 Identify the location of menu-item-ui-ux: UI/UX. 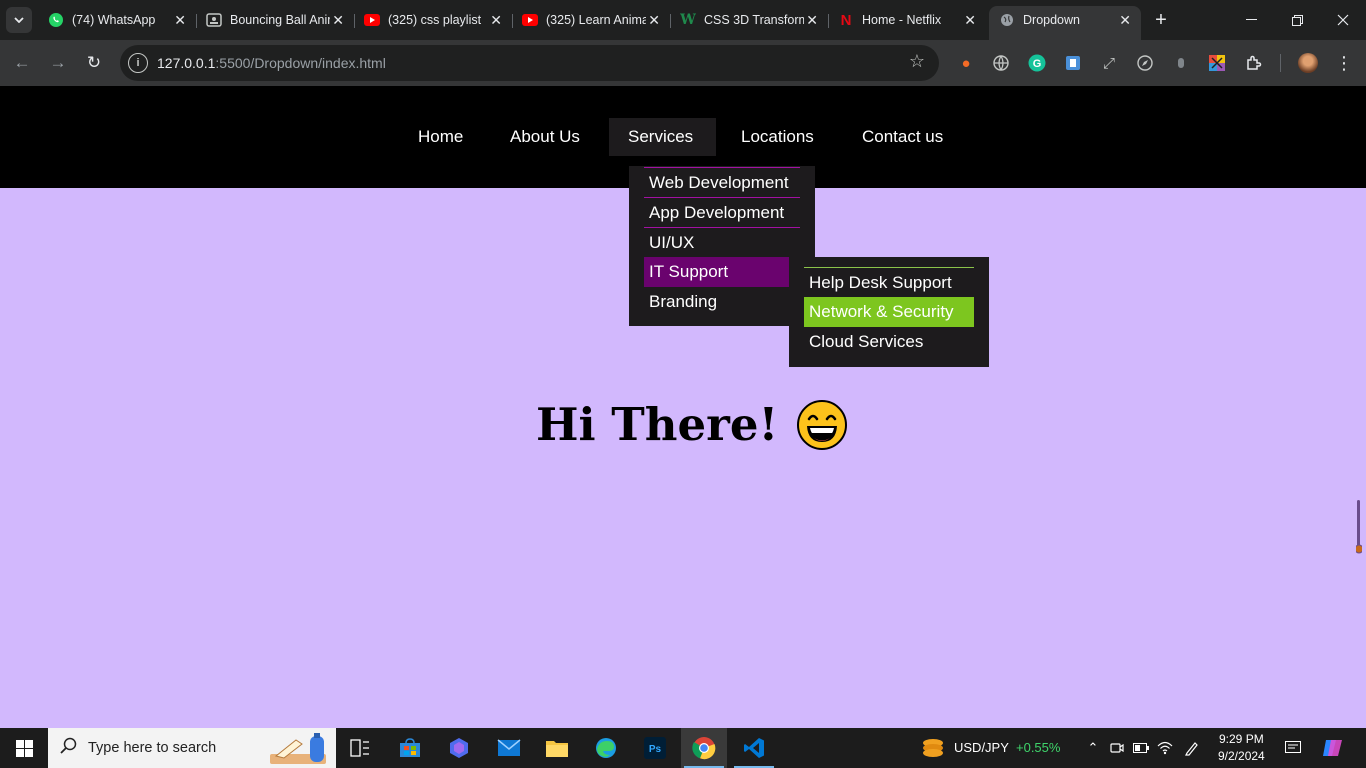
(722, 242).